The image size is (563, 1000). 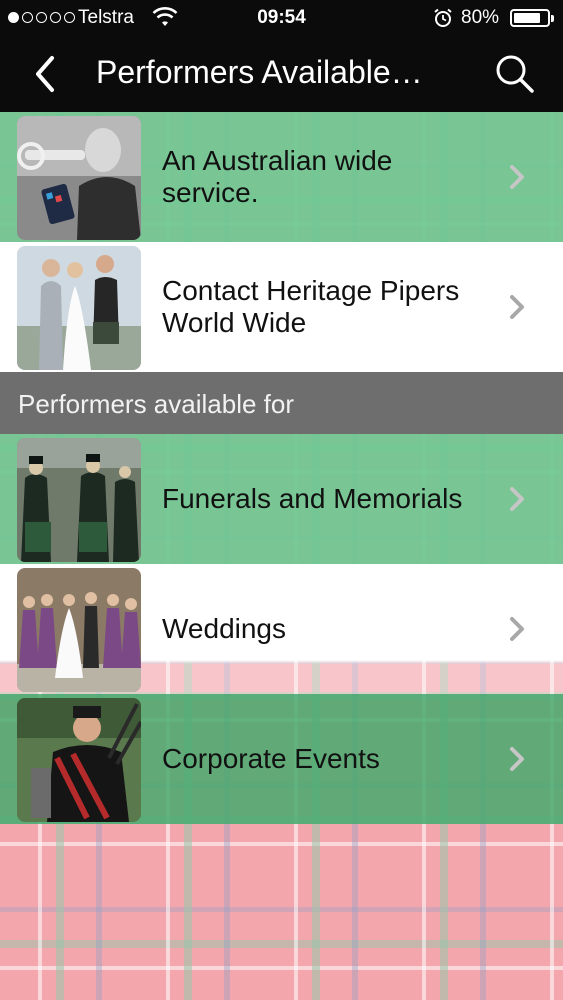 What do you see at coordinates (46, 74) in the screenshot?
I see `back-button` at bounding box center [46, 74].